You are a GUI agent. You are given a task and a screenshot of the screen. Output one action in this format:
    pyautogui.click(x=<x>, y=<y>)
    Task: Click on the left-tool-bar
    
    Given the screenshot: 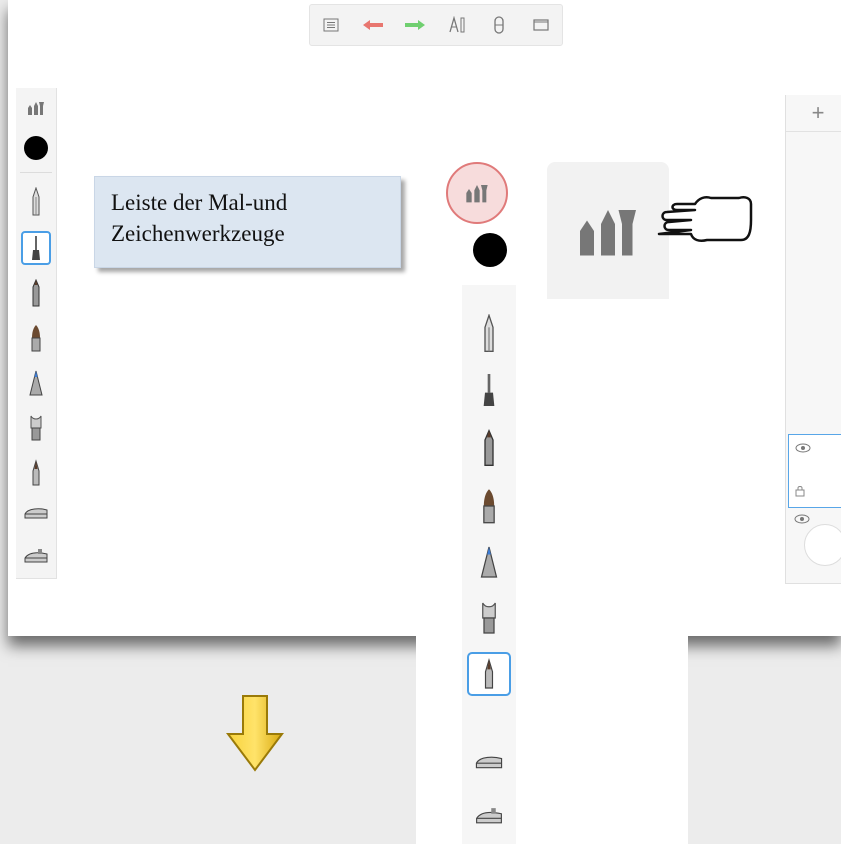 What is the action you would take?
    pyautogui.click(x=36, y=333)
    